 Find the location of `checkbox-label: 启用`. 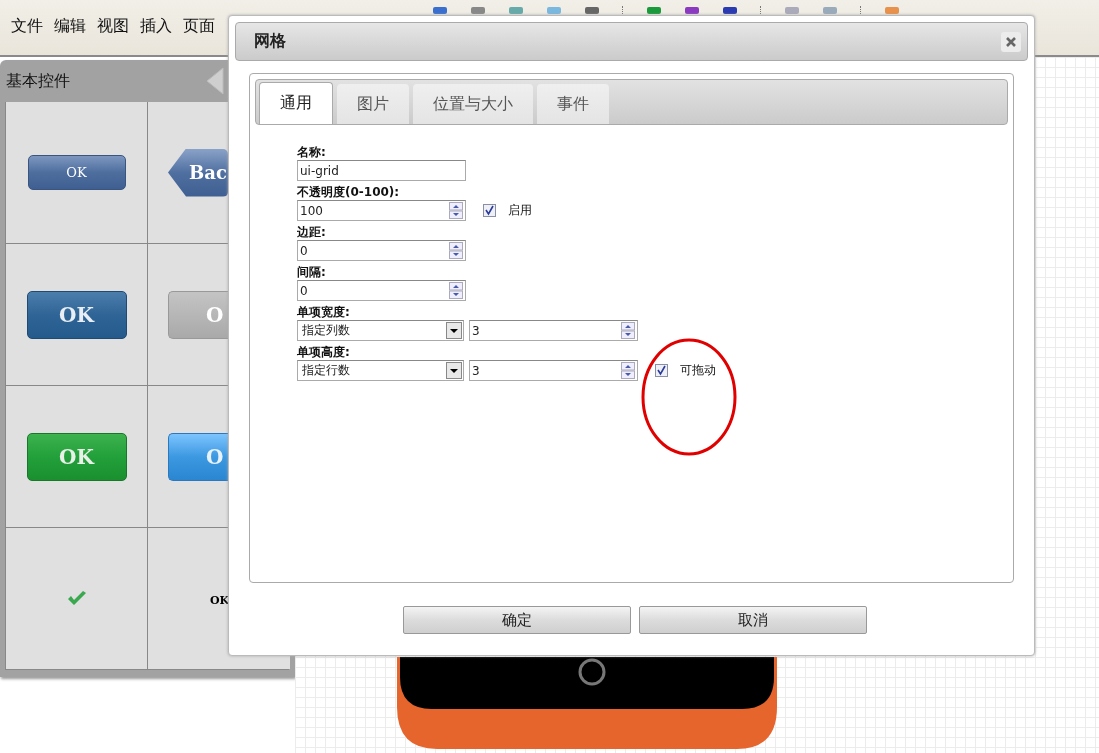

checkbox-label: 启用 is located at coordinates (520, 210).